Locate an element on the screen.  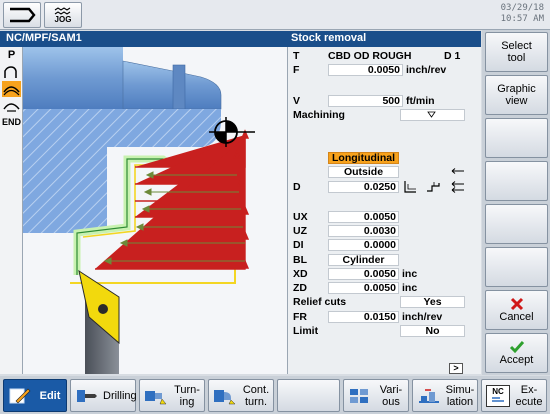
title-bar: NC/MPF/SAM1 Stock removal is located at coordinates (240, 39).